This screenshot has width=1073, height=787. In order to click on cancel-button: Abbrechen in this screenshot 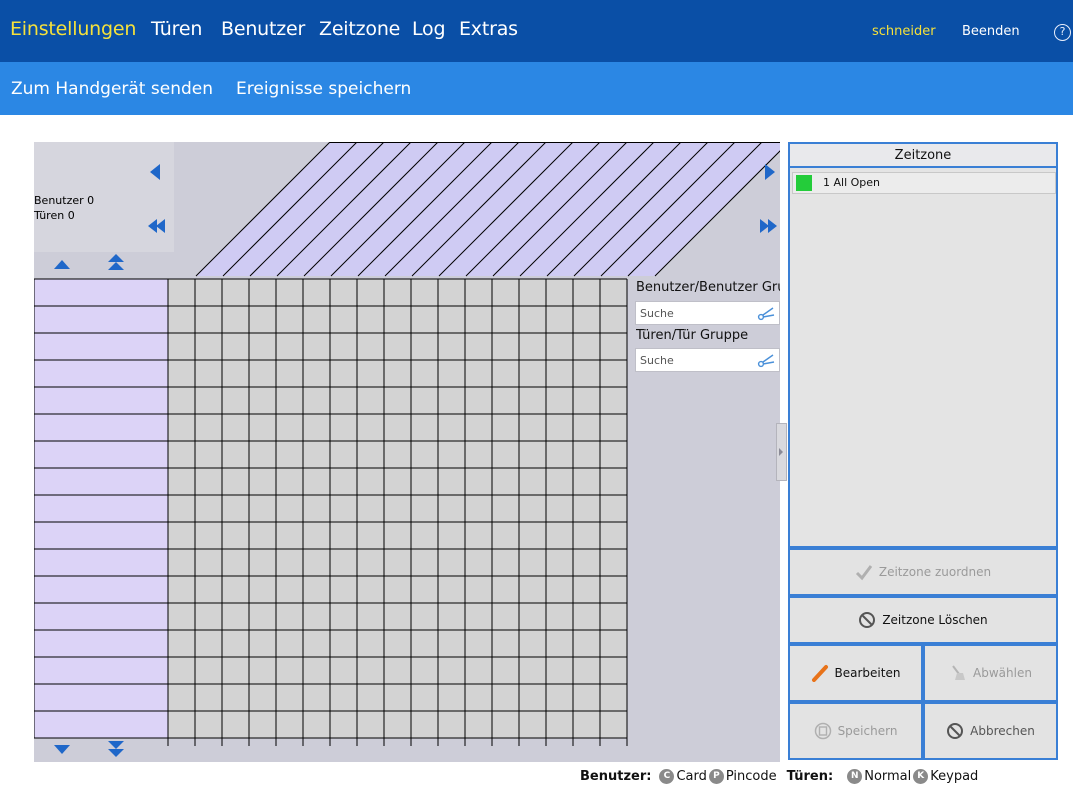, I will do `click(990, 731)`.